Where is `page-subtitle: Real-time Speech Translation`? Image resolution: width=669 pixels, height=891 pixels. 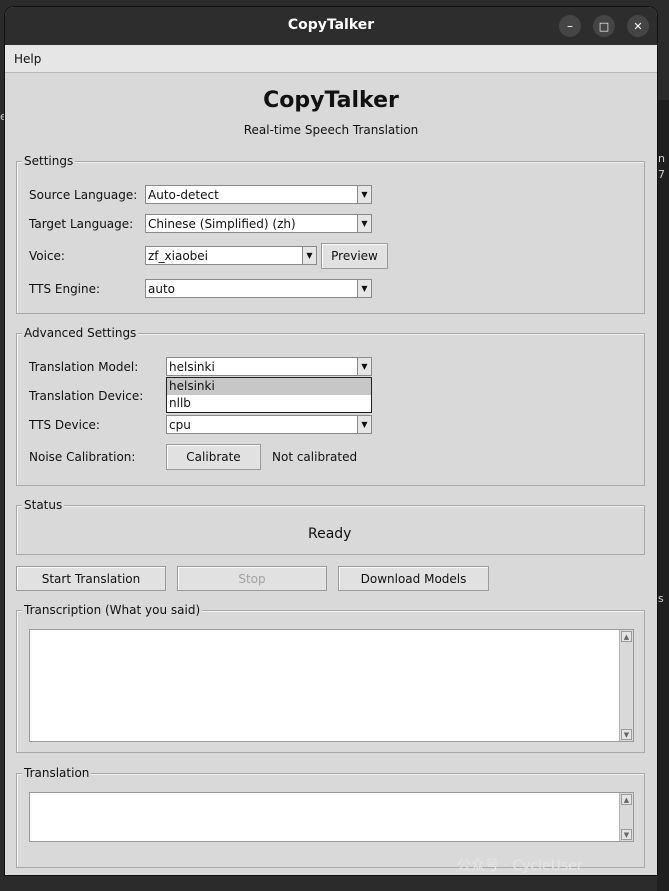
page-subtitle: Real-time Speech Translation is located at coordinates (331, 130).